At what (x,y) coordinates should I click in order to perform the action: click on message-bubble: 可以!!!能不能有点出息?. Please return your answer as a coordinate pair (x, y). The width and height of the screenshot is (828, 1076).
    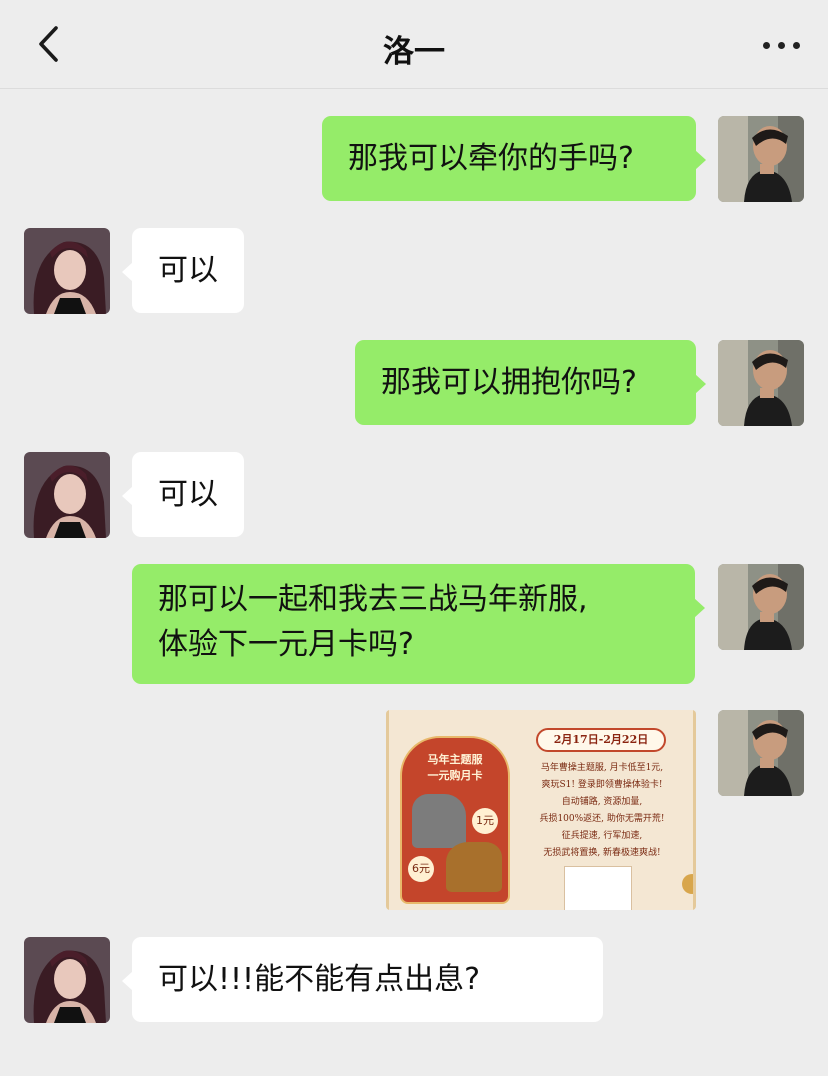
    Looking at the image, I should click on (362, 979).